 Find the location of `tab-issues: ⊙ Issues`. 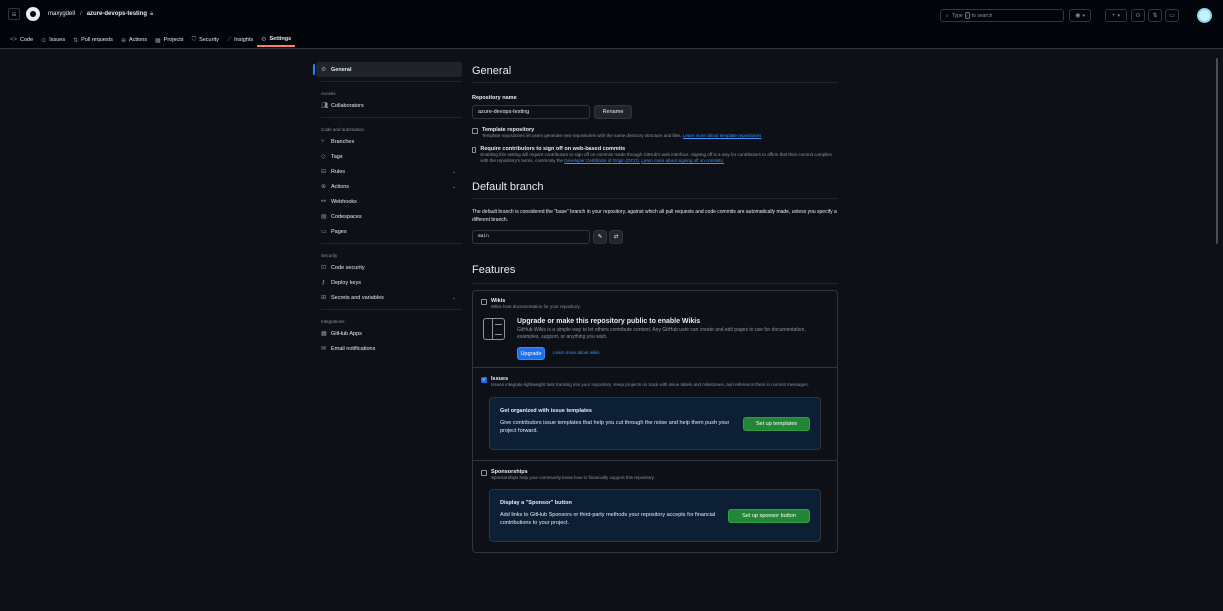

tab-issues: ⊙ Issues is located at coordinates (53, 40).